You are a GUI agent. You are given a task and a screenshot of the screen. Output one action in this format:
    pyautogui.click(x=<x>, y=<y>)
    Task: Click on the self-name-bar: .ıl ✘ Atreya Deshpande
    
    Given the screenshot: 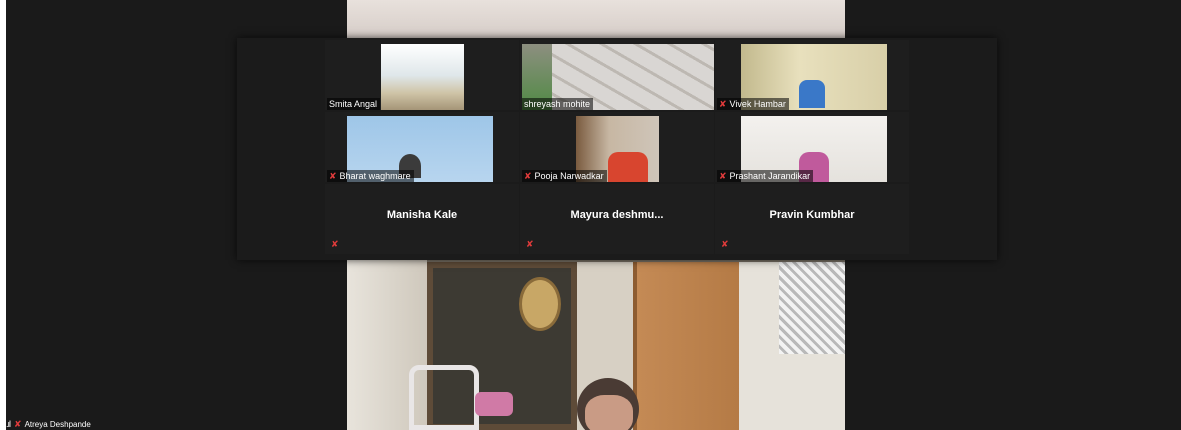 What is the action you would take?
    pyautogui.click(x=48, y=424)
    